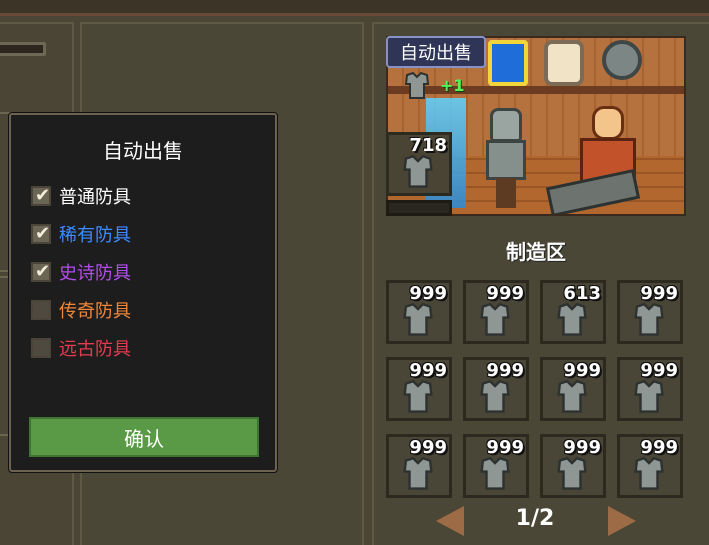 The height and width of the screenshot is (545, 709). What do you see at coordinates (95, 311) in the screenshot?
I see `option-label: 传奇防具` at bounding box center [95, 311].